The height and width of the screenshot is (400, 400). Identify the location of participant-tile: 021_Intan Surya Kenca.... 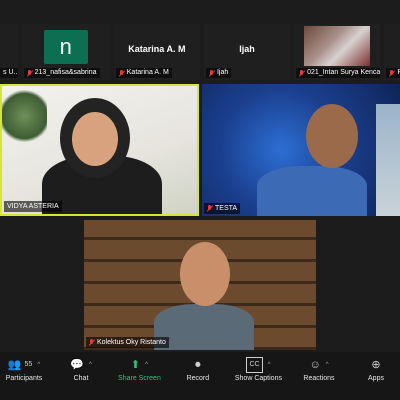
(337, 52).